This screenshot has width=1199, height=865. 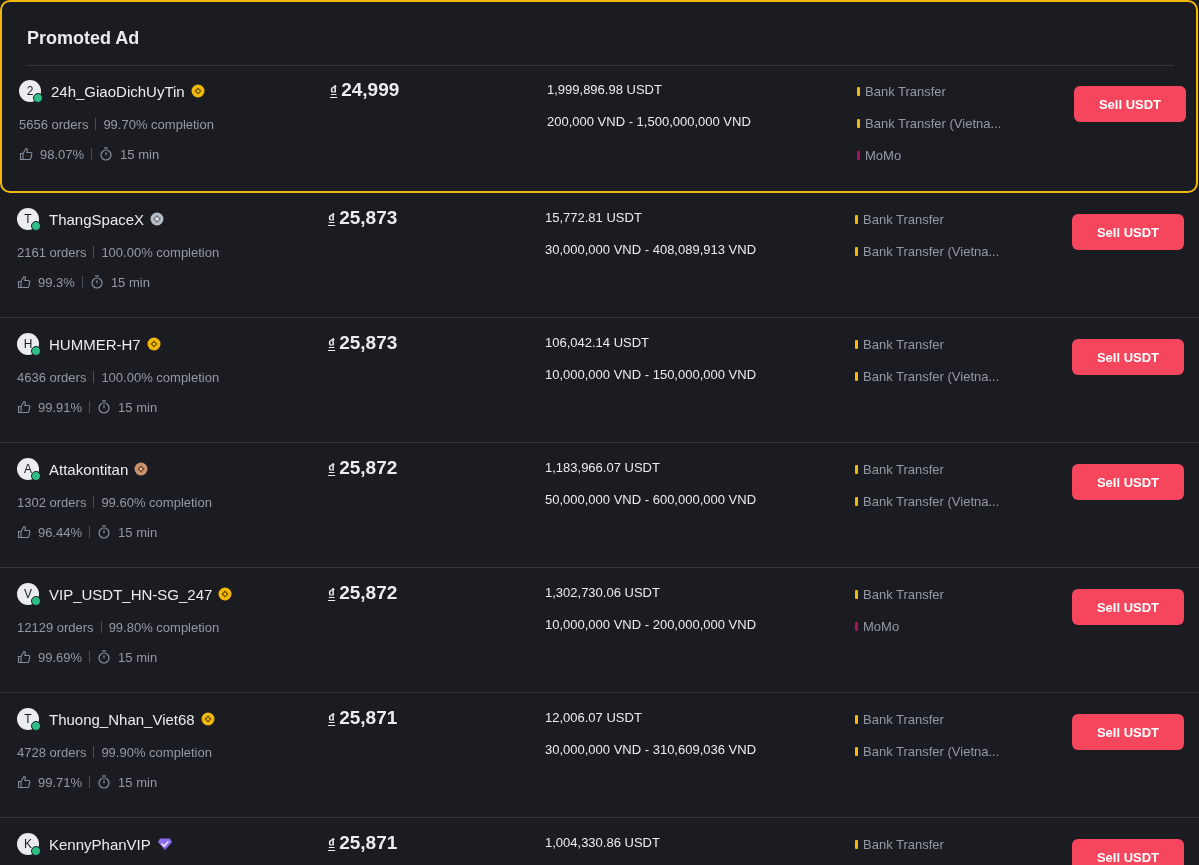 What do you see at coordinates (118, 91) in the screenshot?
I see `advertiser-name: 24h_GiaoDichUyTin` at bounding box center [118, 91].